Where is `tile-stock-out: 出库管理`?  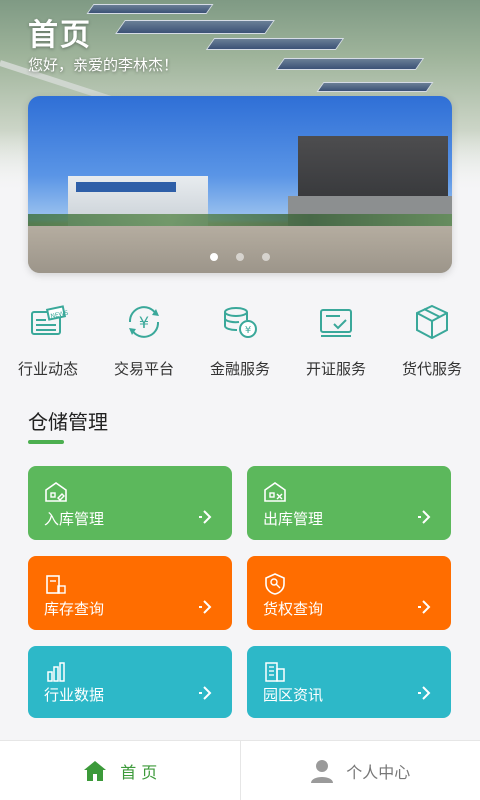 tile-stock-out: 出库管理 is located at coordinates (349, 503).